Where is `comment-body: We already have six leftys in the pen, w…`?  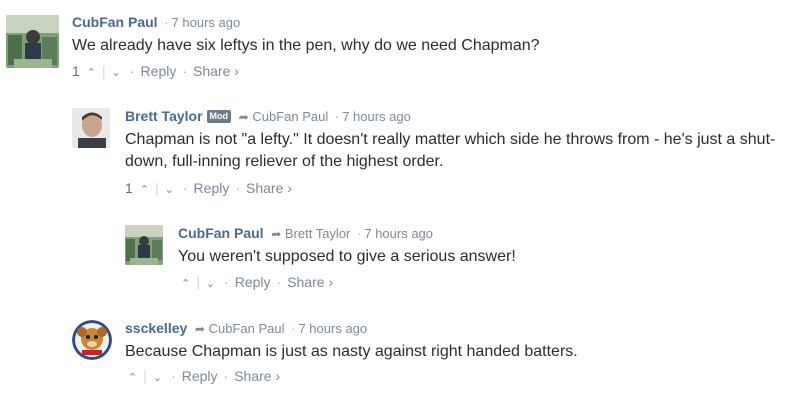
comment-body: We already have six leftys in the pen, w… is located at coordinates (306, 45).